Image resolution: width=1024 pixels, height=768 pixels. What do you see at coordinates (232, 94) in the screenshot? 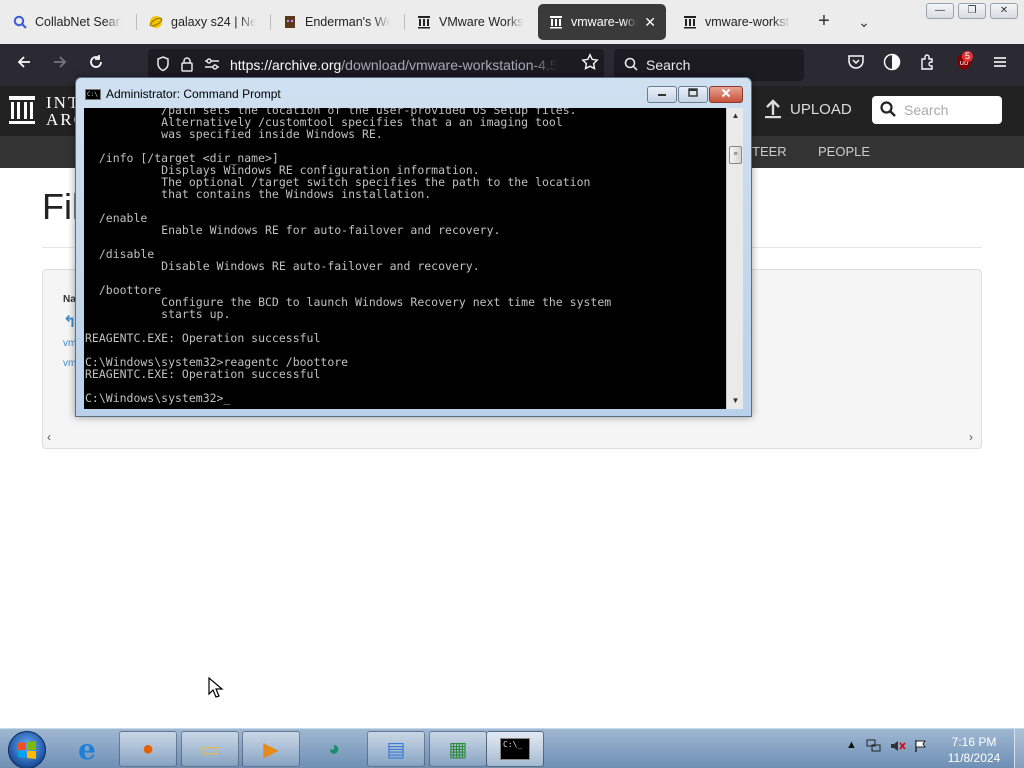
I see `cmd-title-name: Command Prompt` at bounding box center [232, 94].